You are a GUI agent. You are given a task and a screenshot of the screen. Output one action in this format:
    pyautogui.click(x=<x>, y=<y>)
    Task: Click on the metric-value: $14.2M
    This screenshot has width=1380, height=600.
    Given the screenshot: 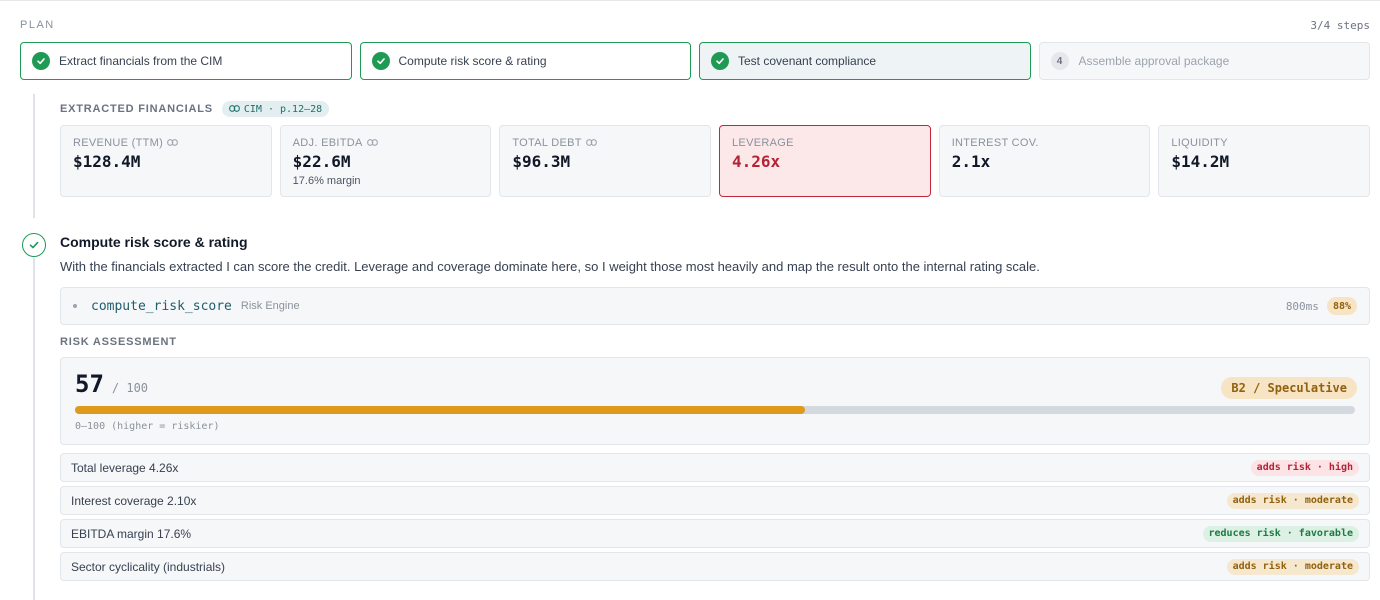 What is the action you would take?
    pyautogui.click(x=1200, y=161)
    